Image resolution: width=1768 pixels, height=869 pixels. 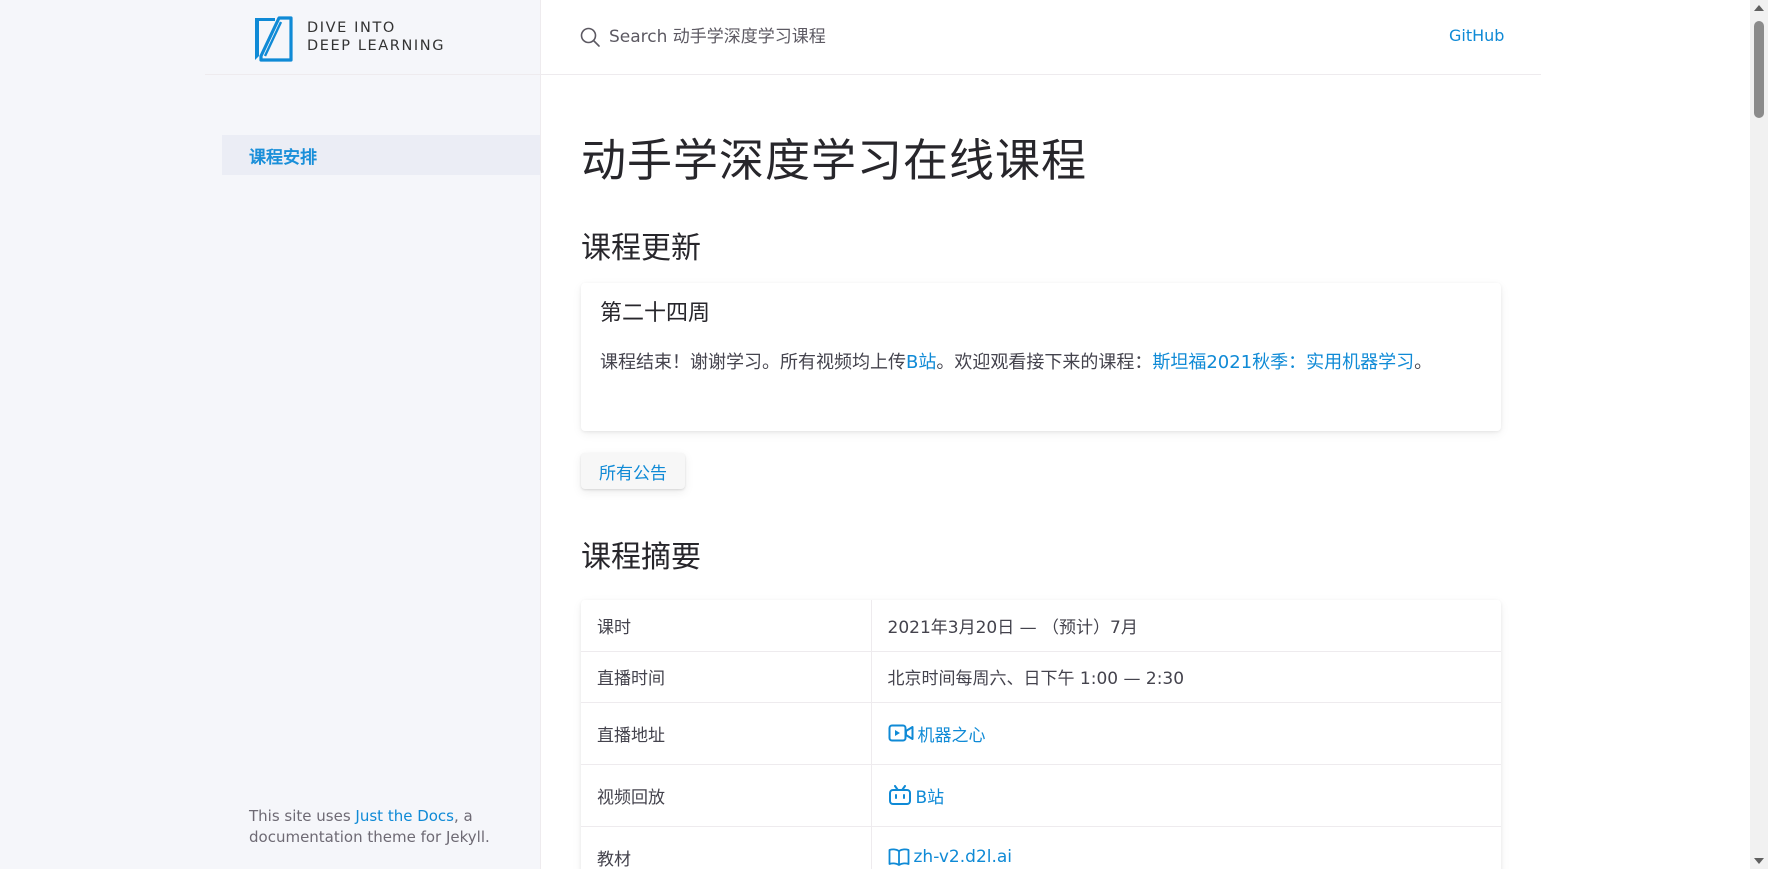 What do you see at coordinates (641, 248) in the screenshot?
I see `updates-heading: 课程更新` at bounding box center [641, 248].